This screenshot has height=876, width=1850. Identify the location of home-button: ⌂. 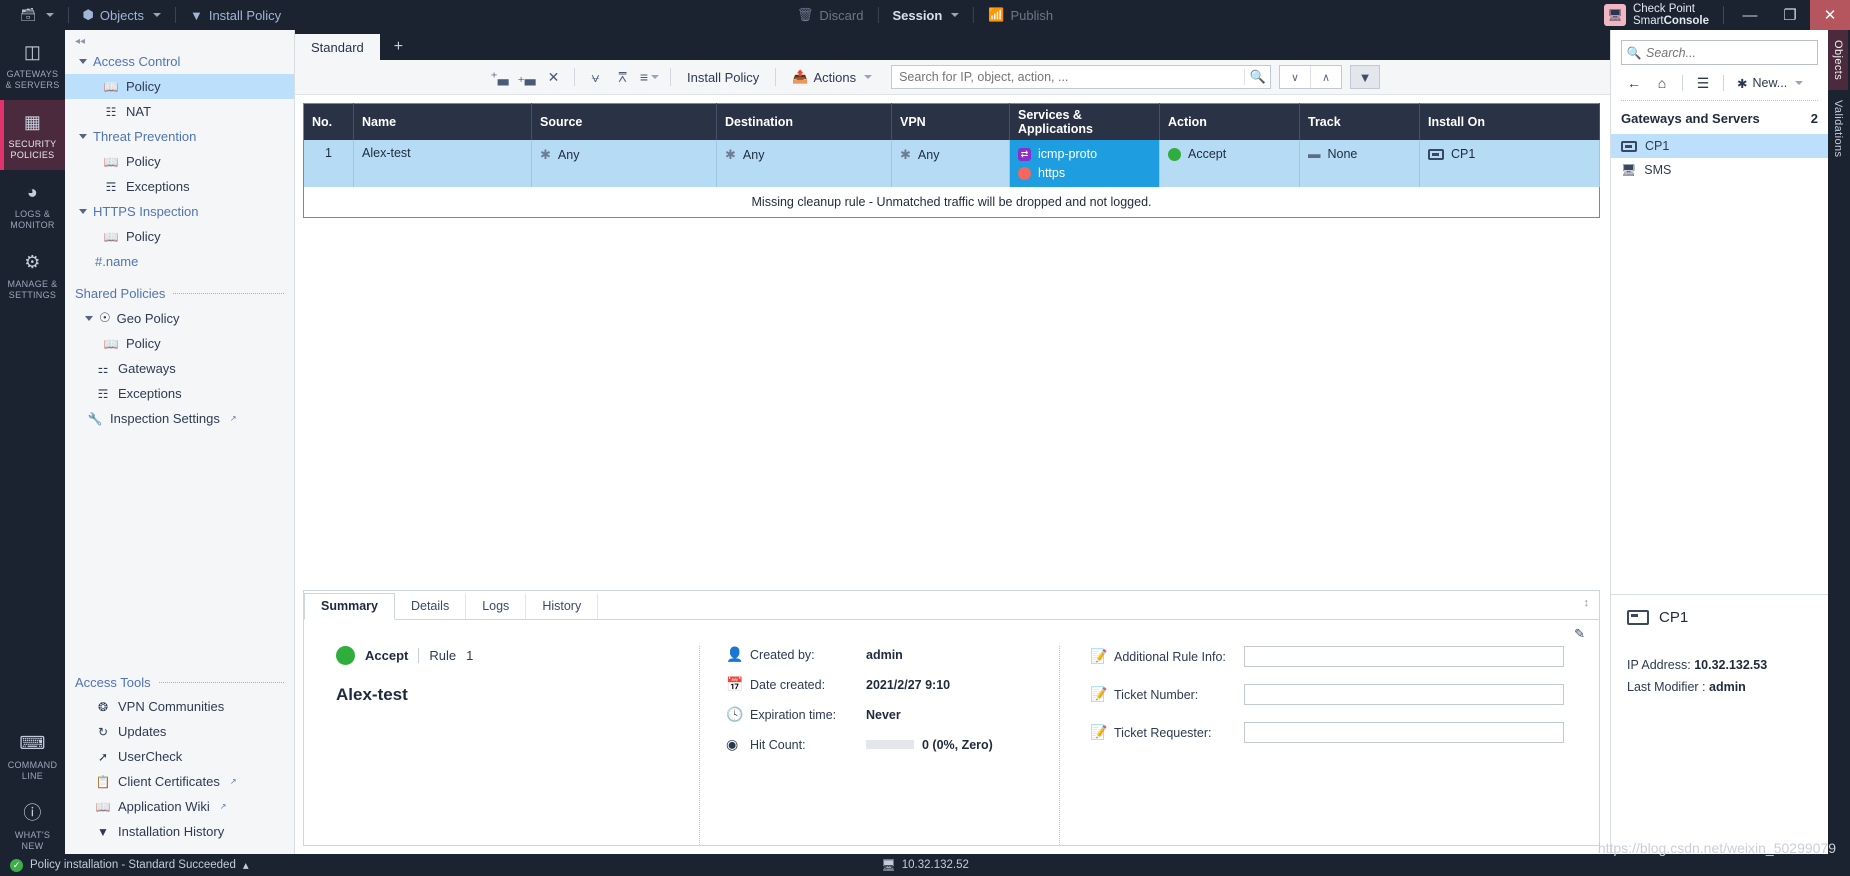
(1662, 83).